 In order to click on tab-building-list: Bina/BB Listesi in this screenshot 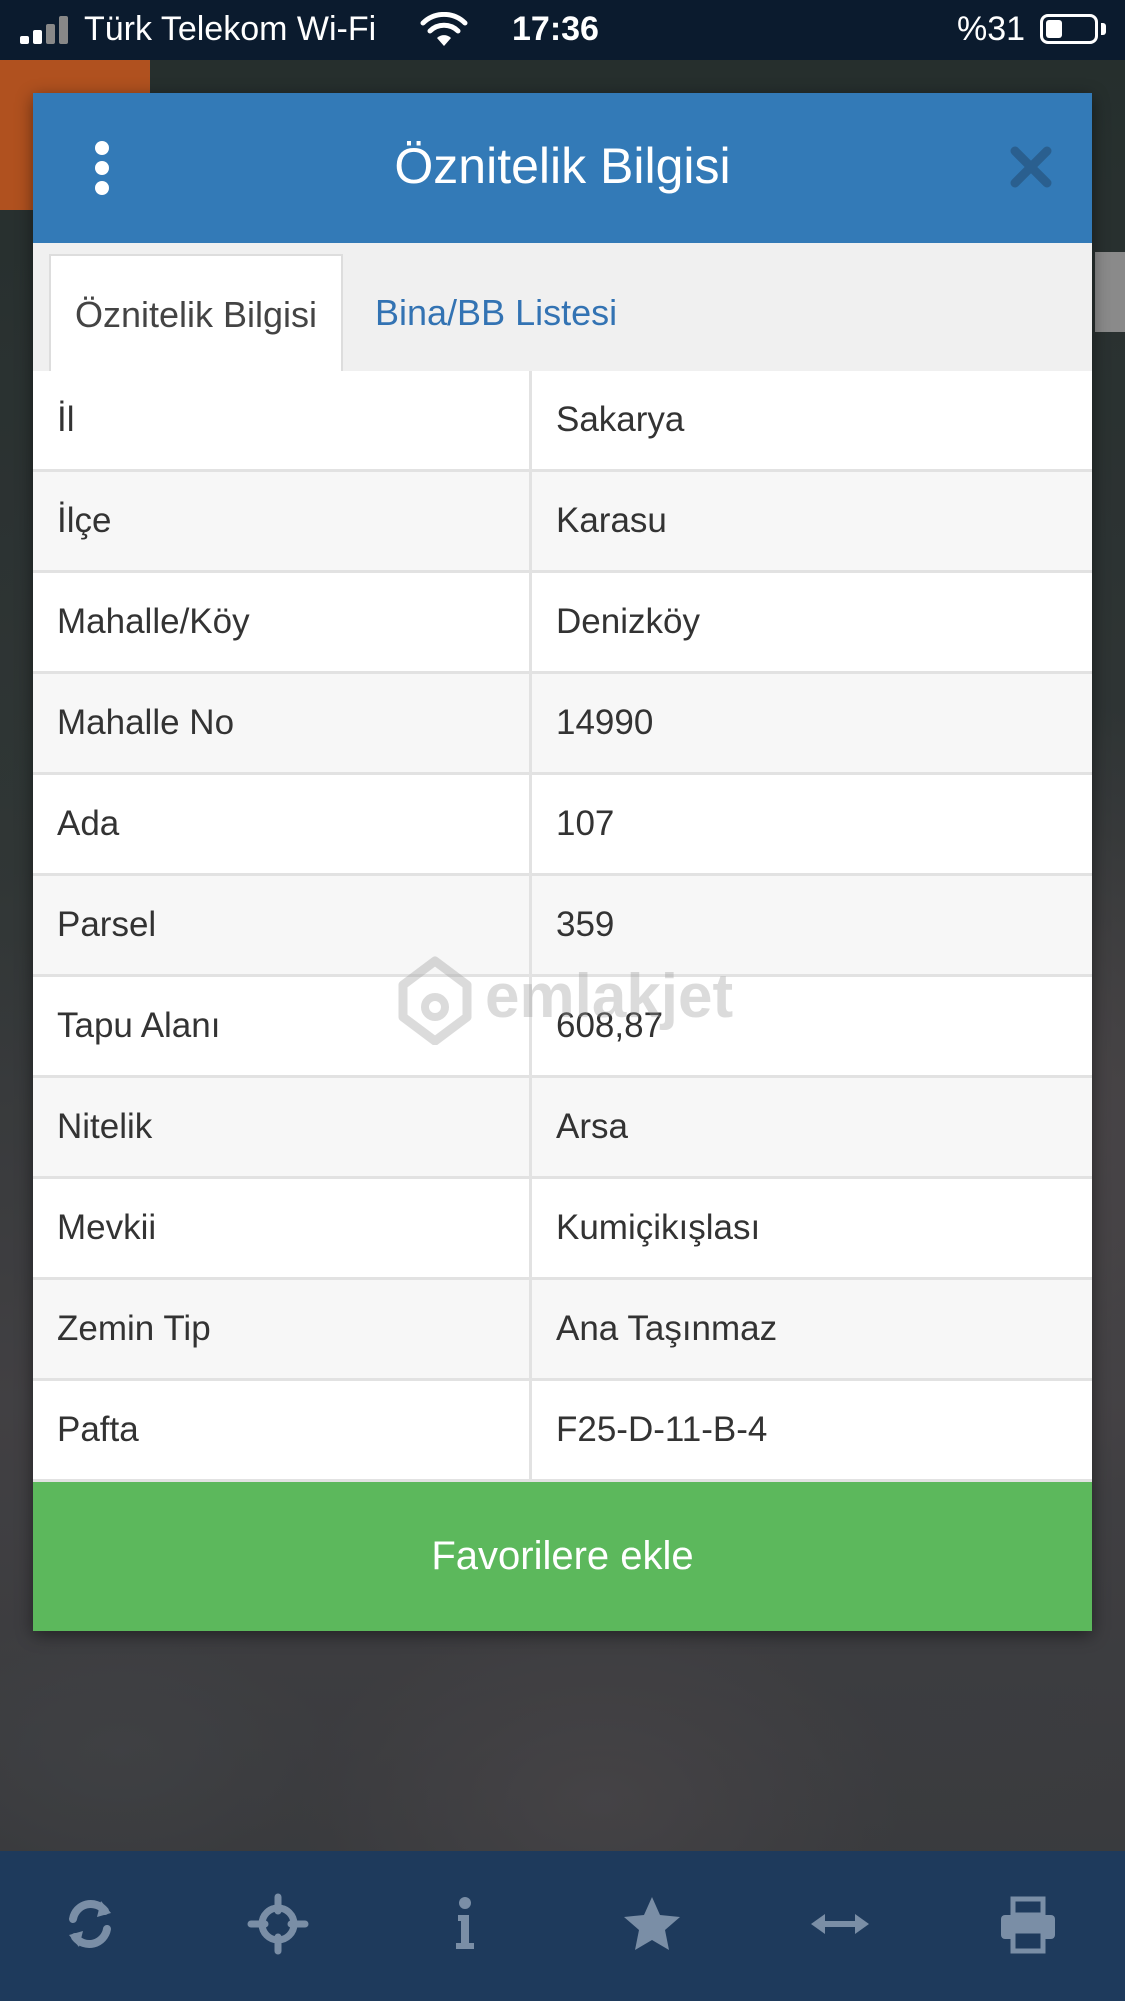, I will do `click(496, 312)`.